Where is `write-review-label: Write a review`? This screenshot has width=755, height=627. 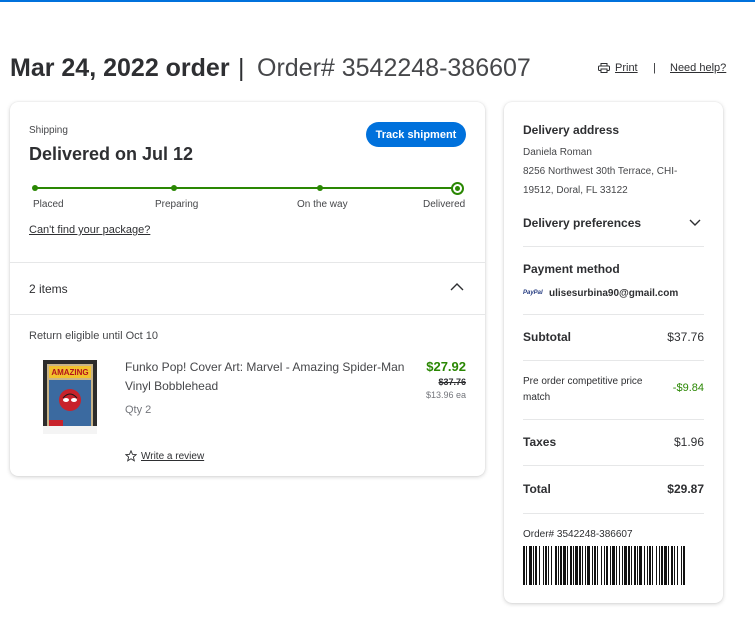 write-review-label: Write a review is located at coordinates (173, 456).